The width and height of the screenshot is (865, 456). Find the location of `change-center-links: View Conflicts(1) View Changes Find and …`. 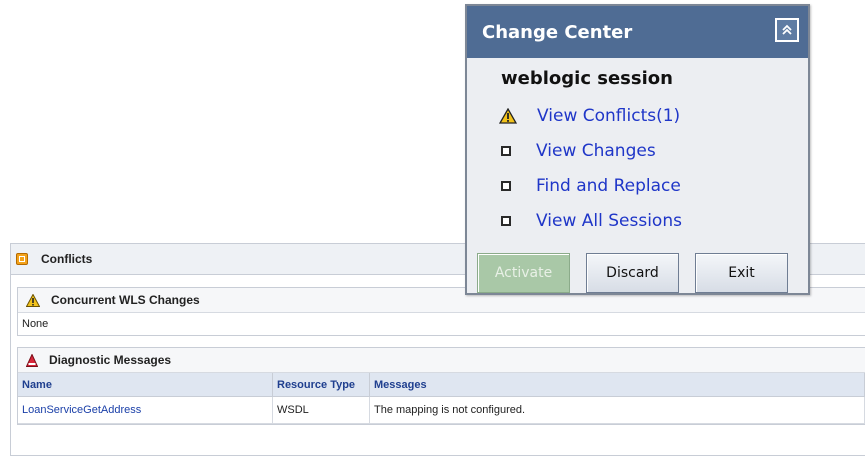

change-center-links: View Conflicts(1) View Changes Find and … is located at coordinates (637, 168).